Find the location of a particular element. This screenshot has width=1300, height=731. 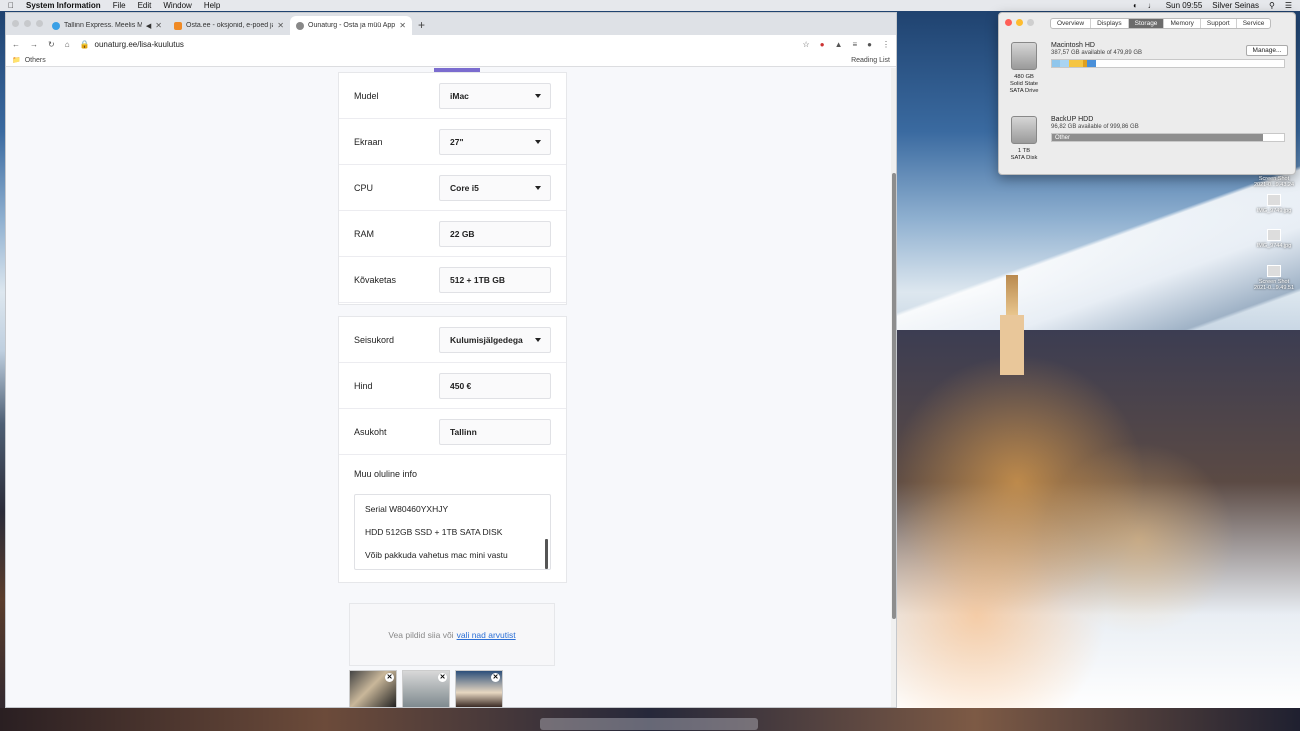

menu-user: Silver Seinas is located at coordinates (1235, 5).